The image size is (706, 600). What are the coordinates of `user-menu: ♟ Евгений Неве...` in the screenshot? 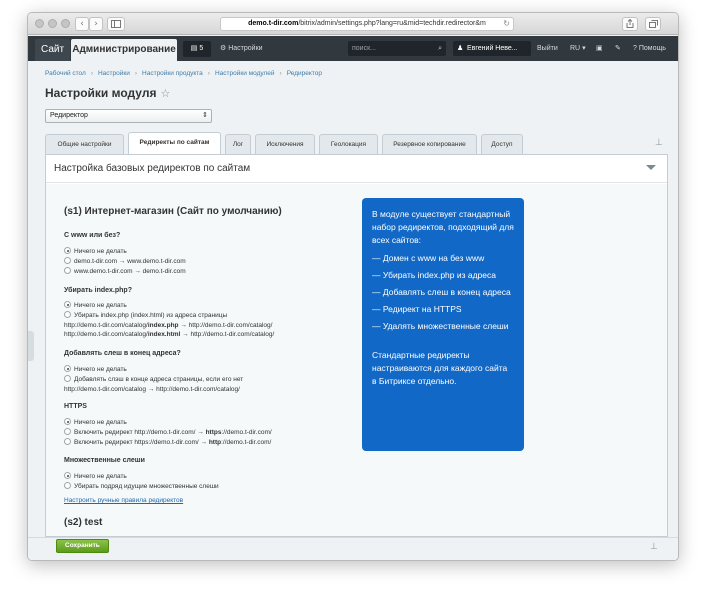 It's located at (492, 48).